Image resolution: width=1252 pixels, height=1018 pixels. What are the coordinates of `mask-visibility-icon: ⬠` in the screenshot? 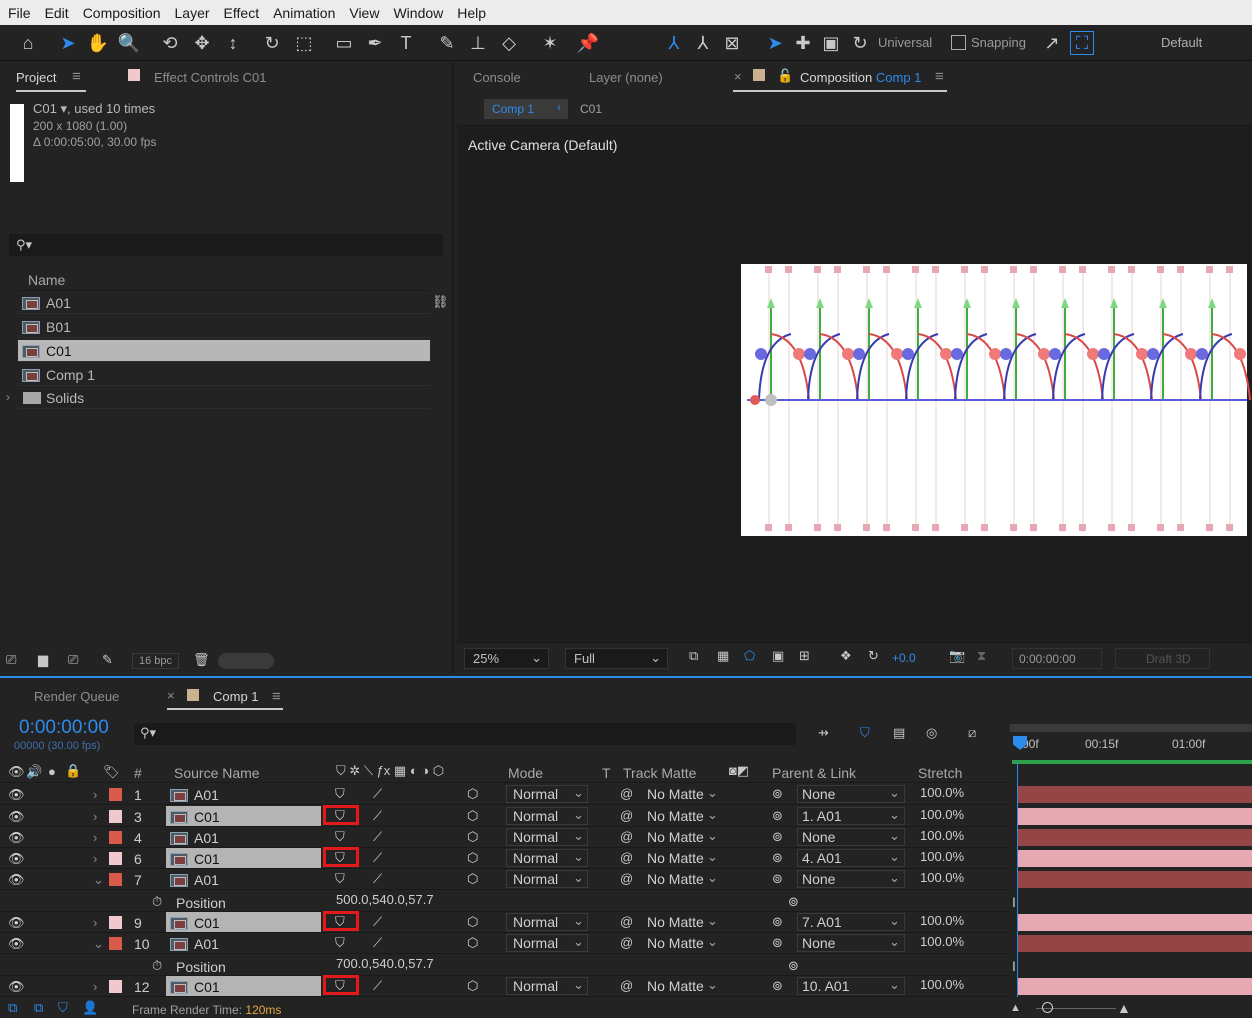 It's located at (749, 656).